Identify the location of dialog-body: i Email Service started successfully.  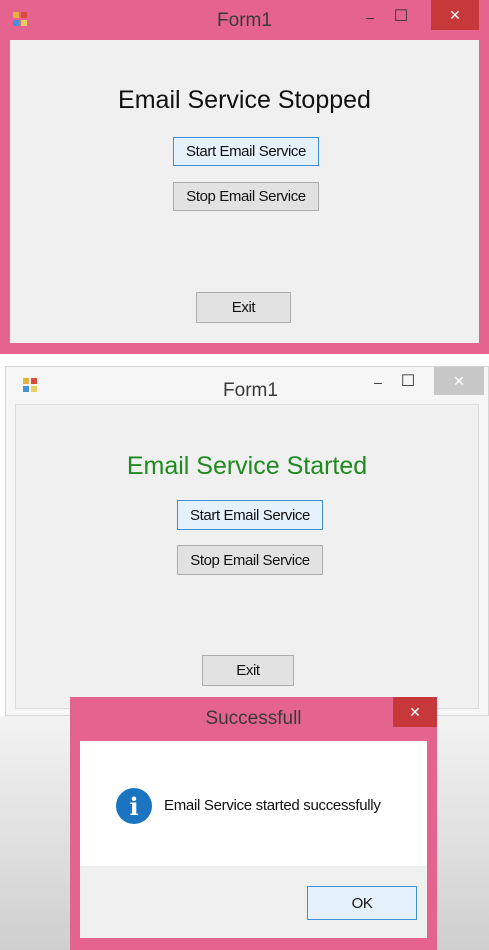
(253, 803).